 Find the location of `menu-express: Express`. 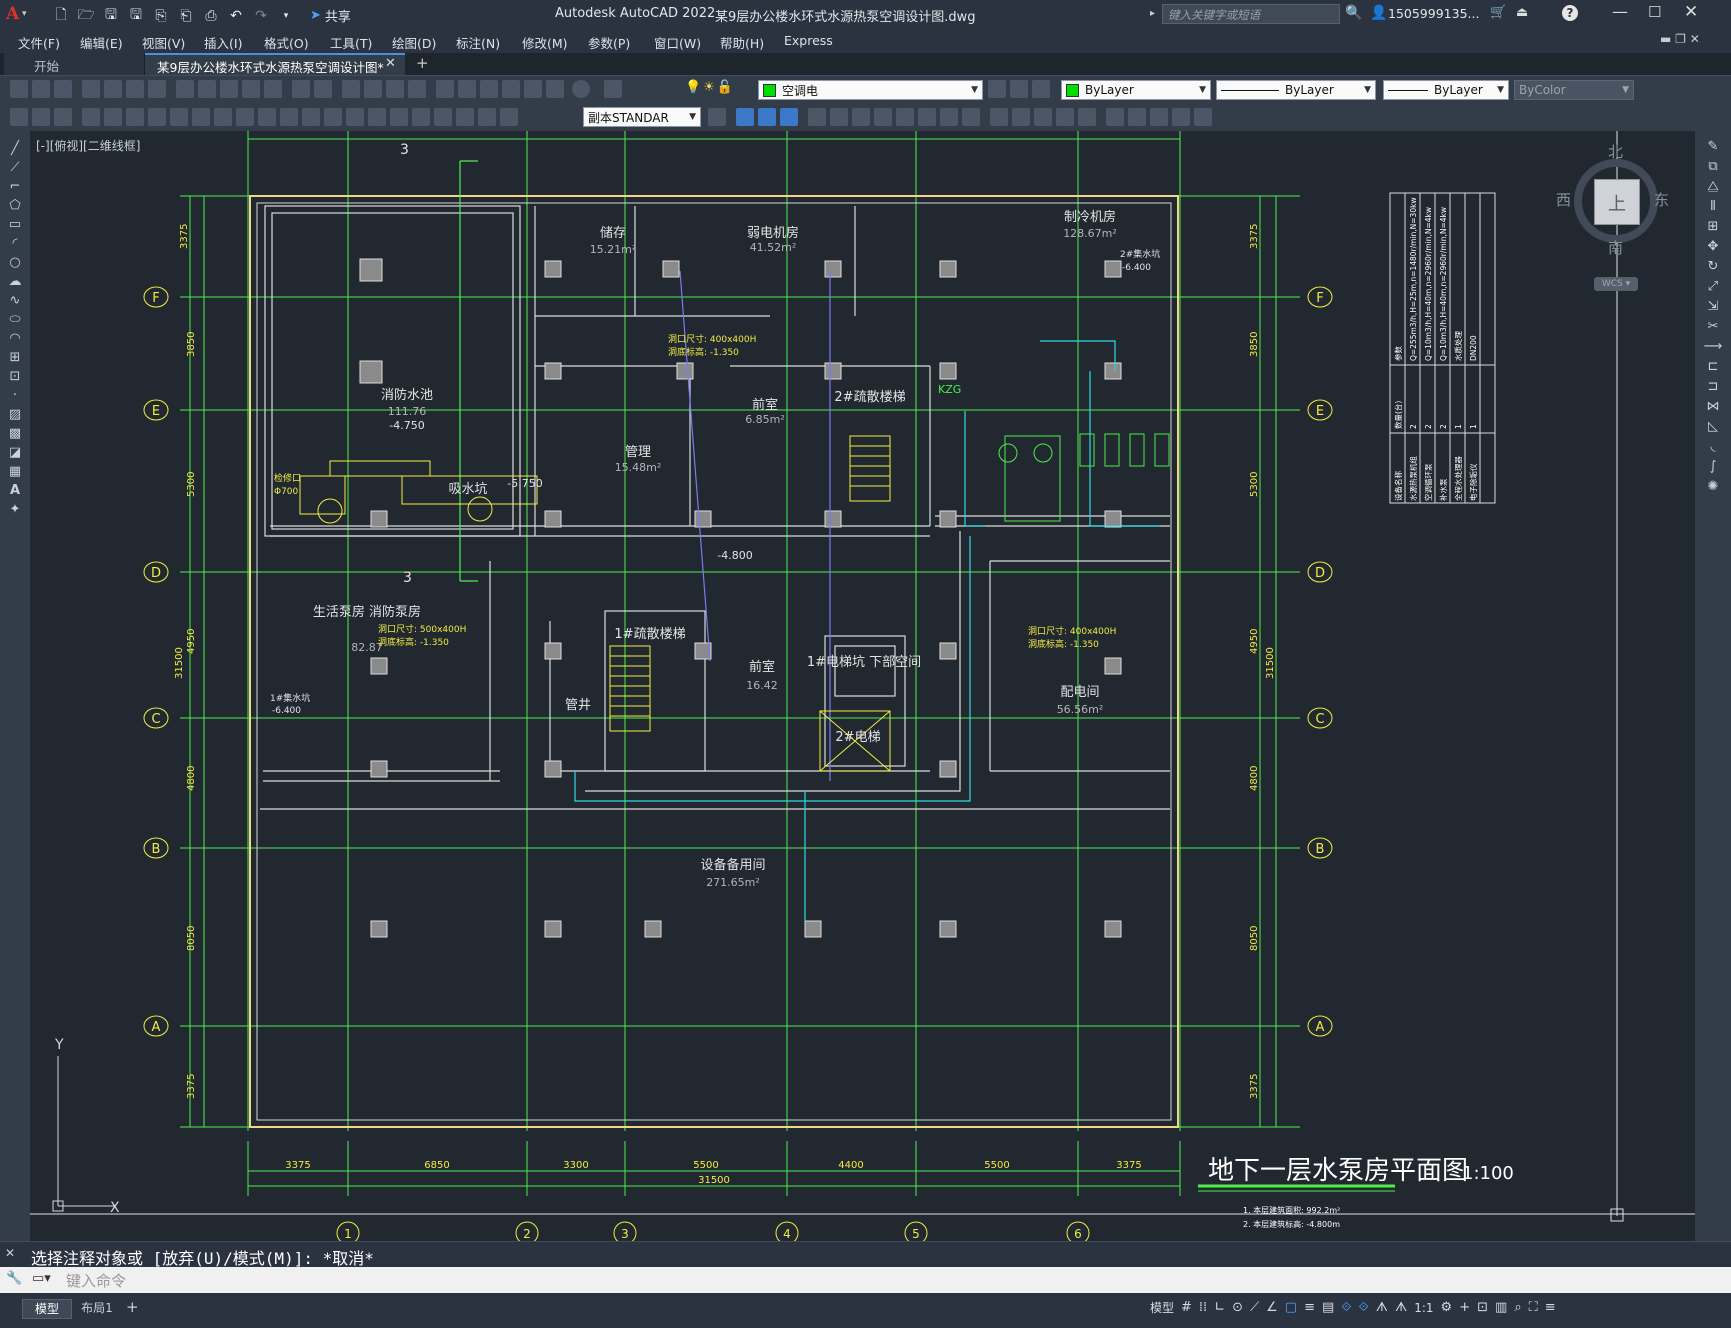

menu-express: Express is located at coordinates (814, 42).